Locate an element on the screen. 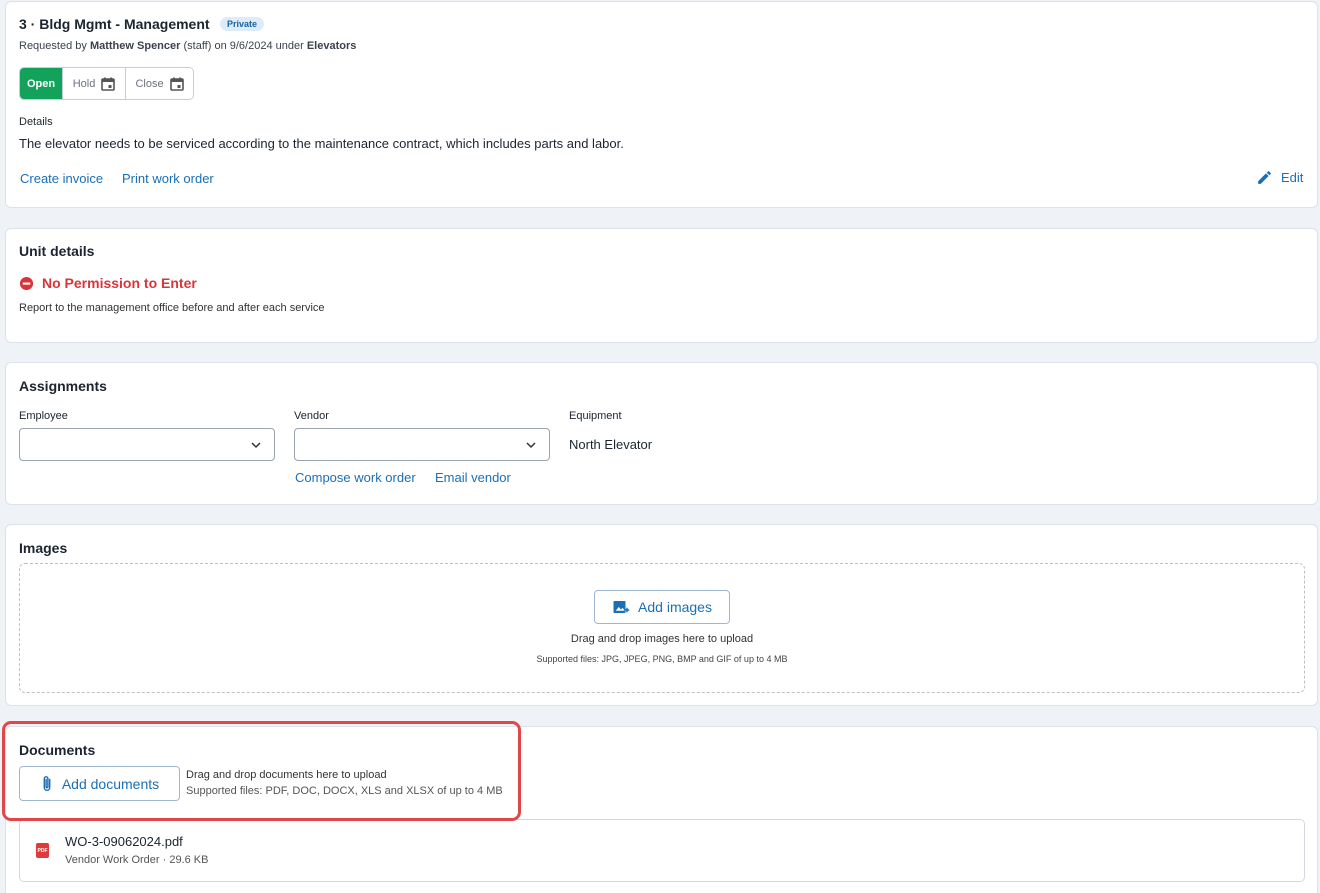  email-vendor-link: Email vendor is located at coordinates (473, 477).